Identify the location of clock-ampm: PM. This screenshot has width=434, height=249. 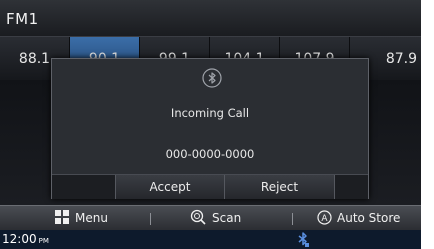
(43, 241).